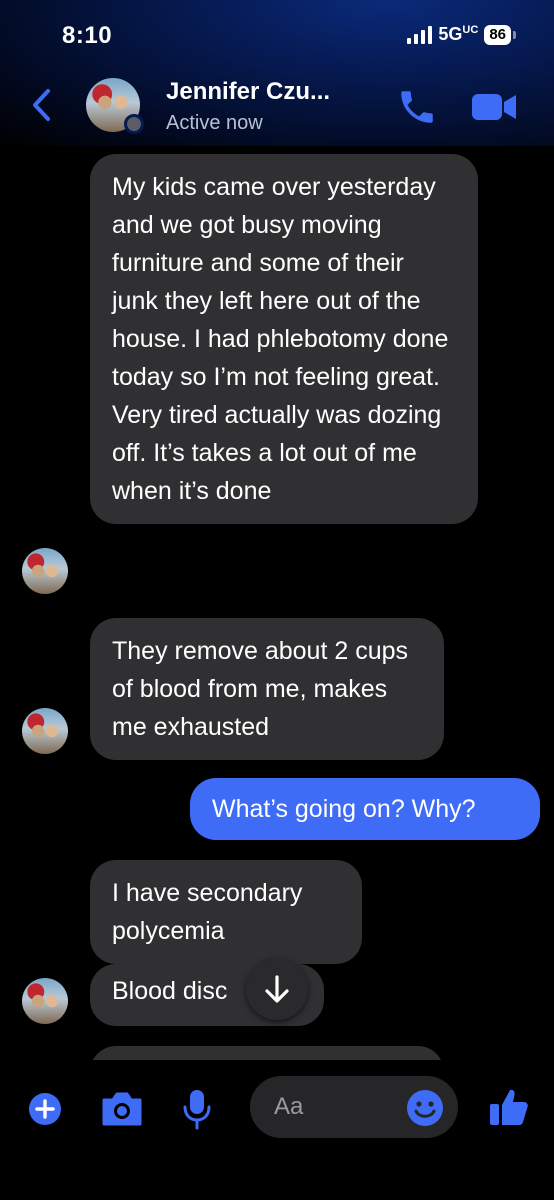 This screenshot has height=1200, width=554. I want to click on thumbs-up-icon, so click(509, 1109).